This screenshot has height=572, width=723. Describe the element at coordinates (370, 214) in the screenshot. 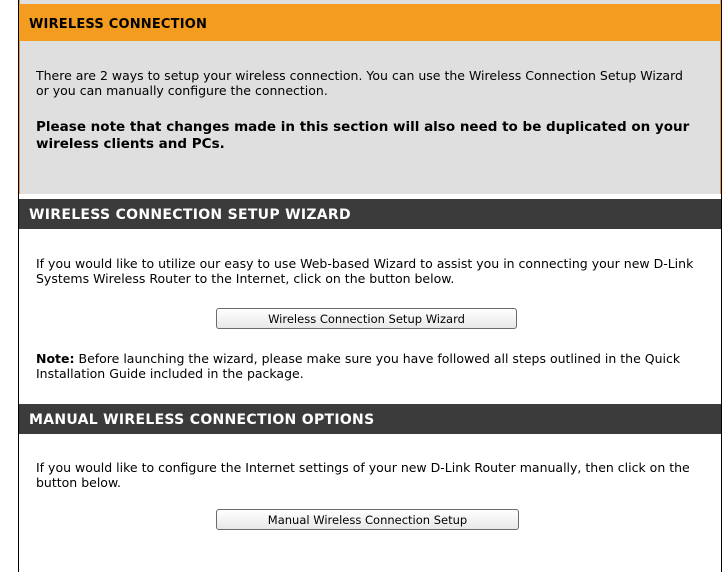

I see `setup-wizard-header: WIRELESS CONNECTION SETUP WIZARD` at that location.